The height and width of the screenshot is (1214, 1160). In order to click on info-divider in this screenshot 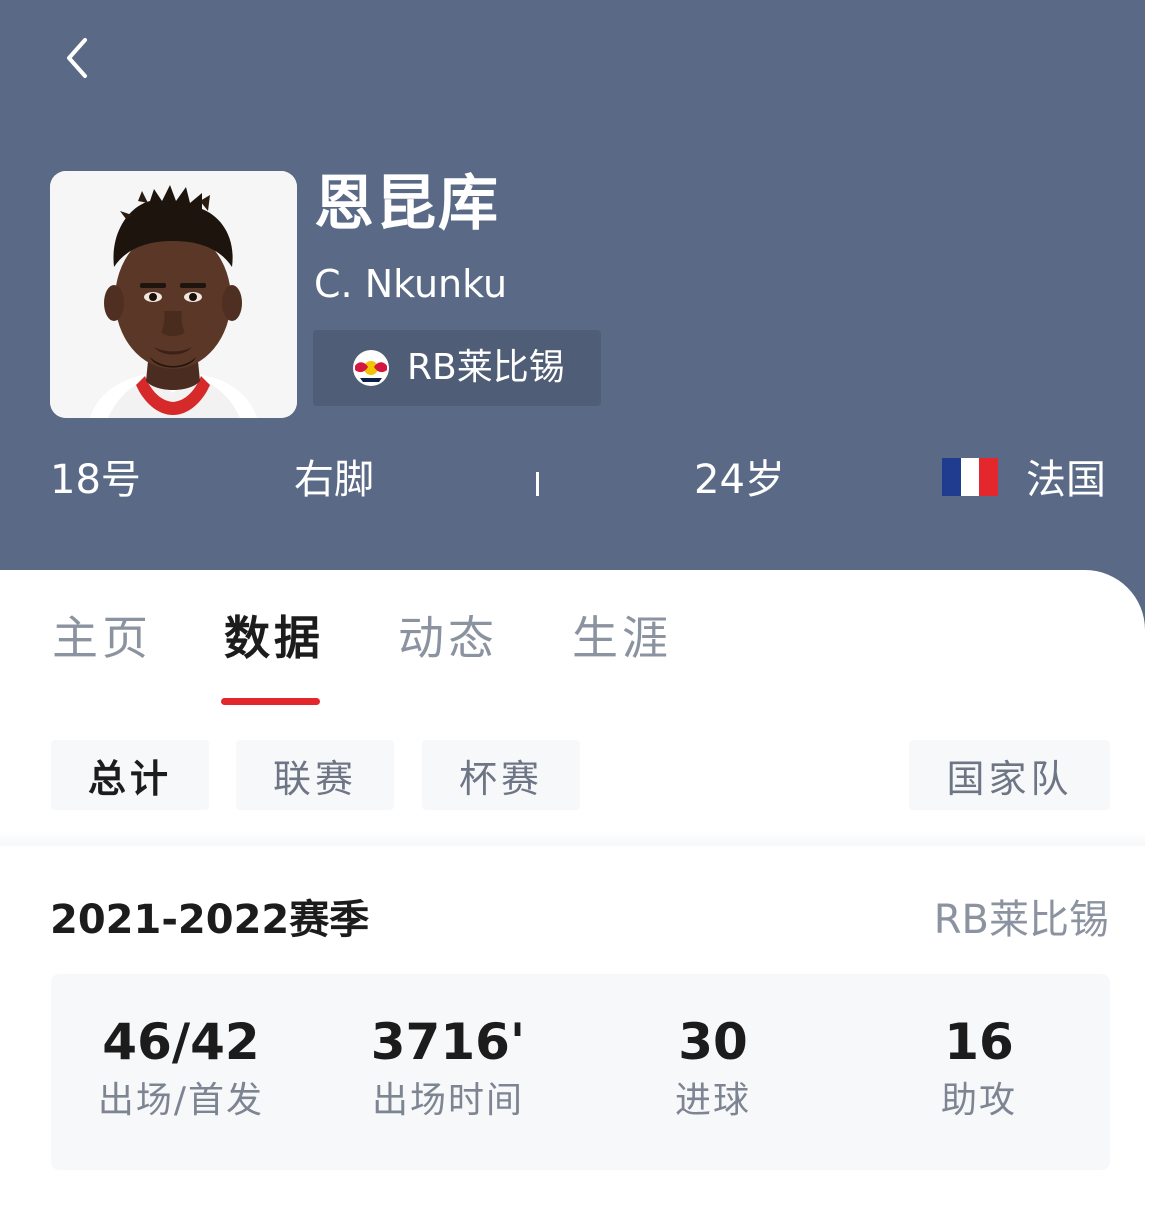, I will do `click(537, 484)`.